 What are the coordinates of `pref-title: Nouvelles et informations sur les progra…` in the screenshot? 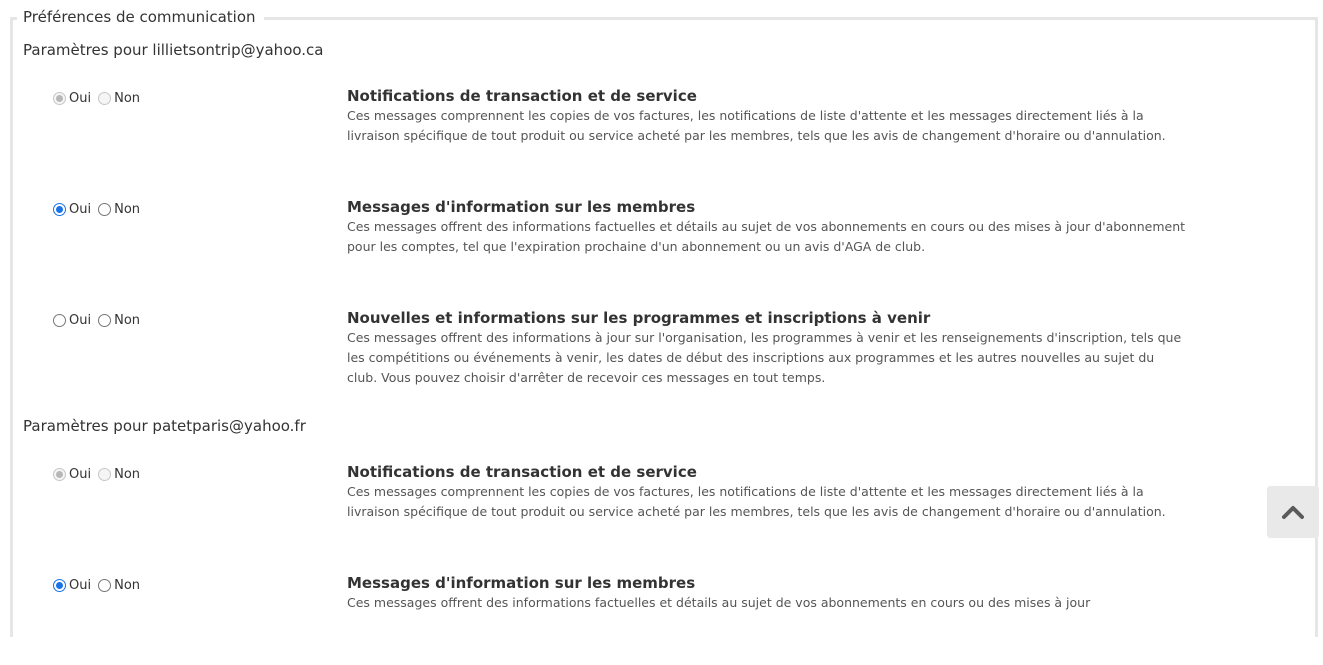 It's located at (639, 318).